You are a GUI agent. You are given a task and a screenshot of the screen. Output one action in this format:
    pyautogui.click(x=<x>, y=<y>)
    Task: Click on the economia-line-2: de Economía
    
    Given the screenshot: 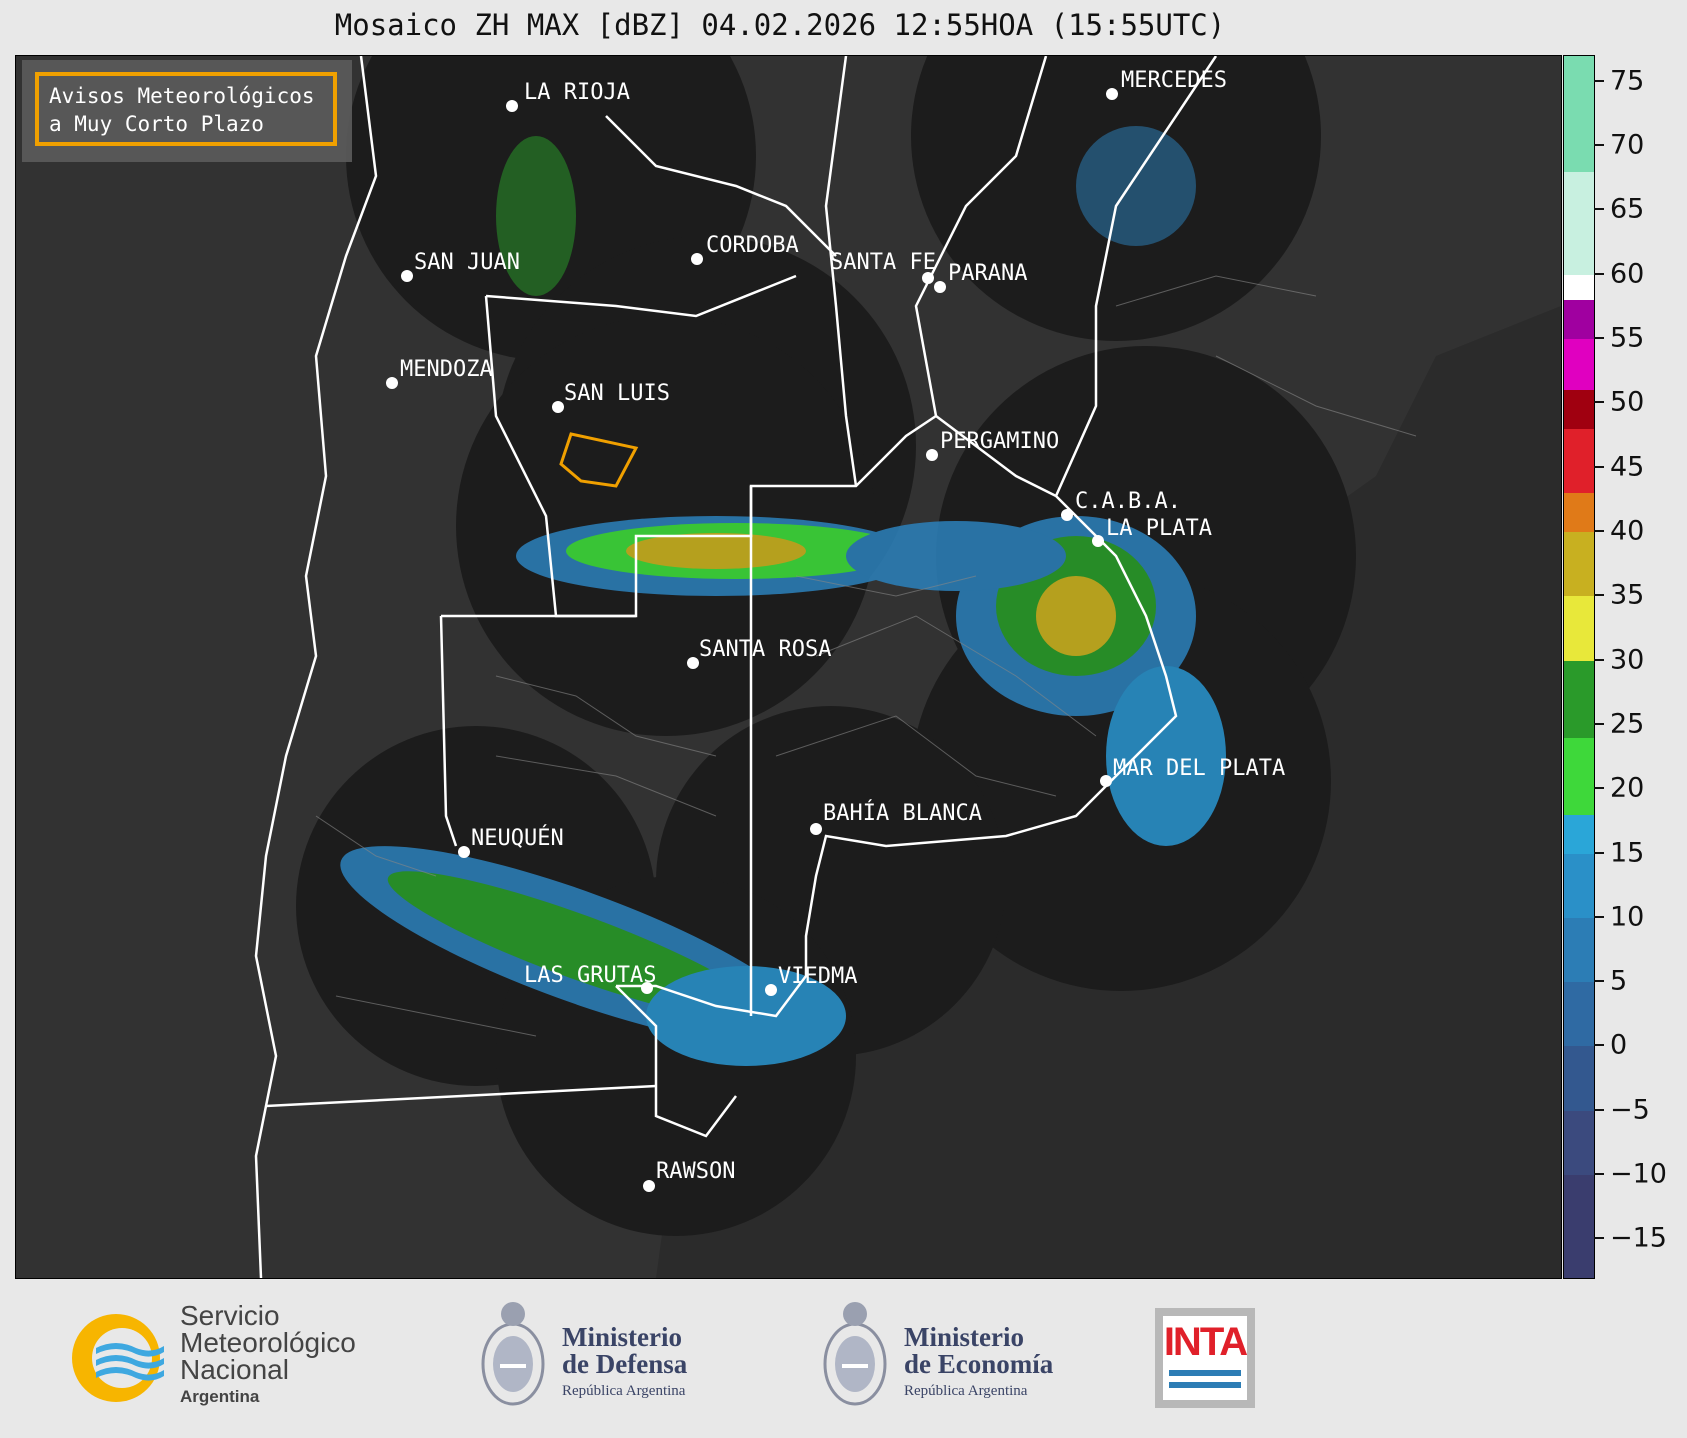 What is the action you would take?
    pyautogui.click(x=979, y=1364)
    